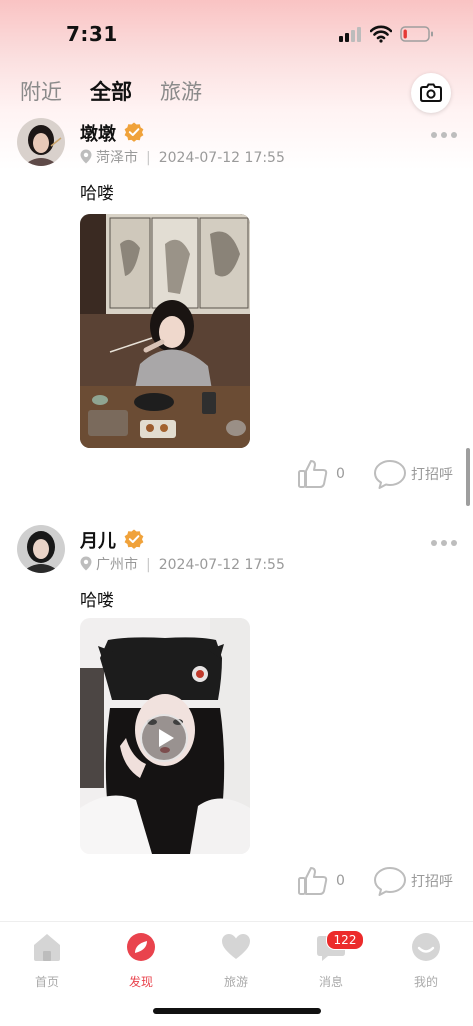 The height and width of the screenshot is (1026, 473). I want to click on post-location: 菏泽市, so click(117, 158).